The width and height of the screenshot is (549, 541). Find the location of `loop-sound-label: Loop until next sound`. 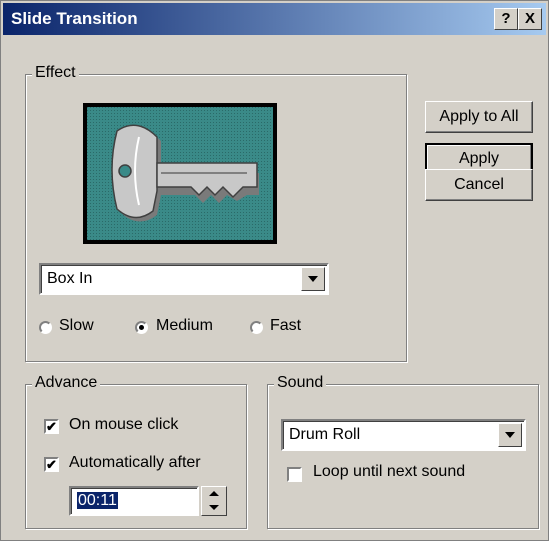

loop-sound-label: Loop until next sound is located at coordinates (389, 472).